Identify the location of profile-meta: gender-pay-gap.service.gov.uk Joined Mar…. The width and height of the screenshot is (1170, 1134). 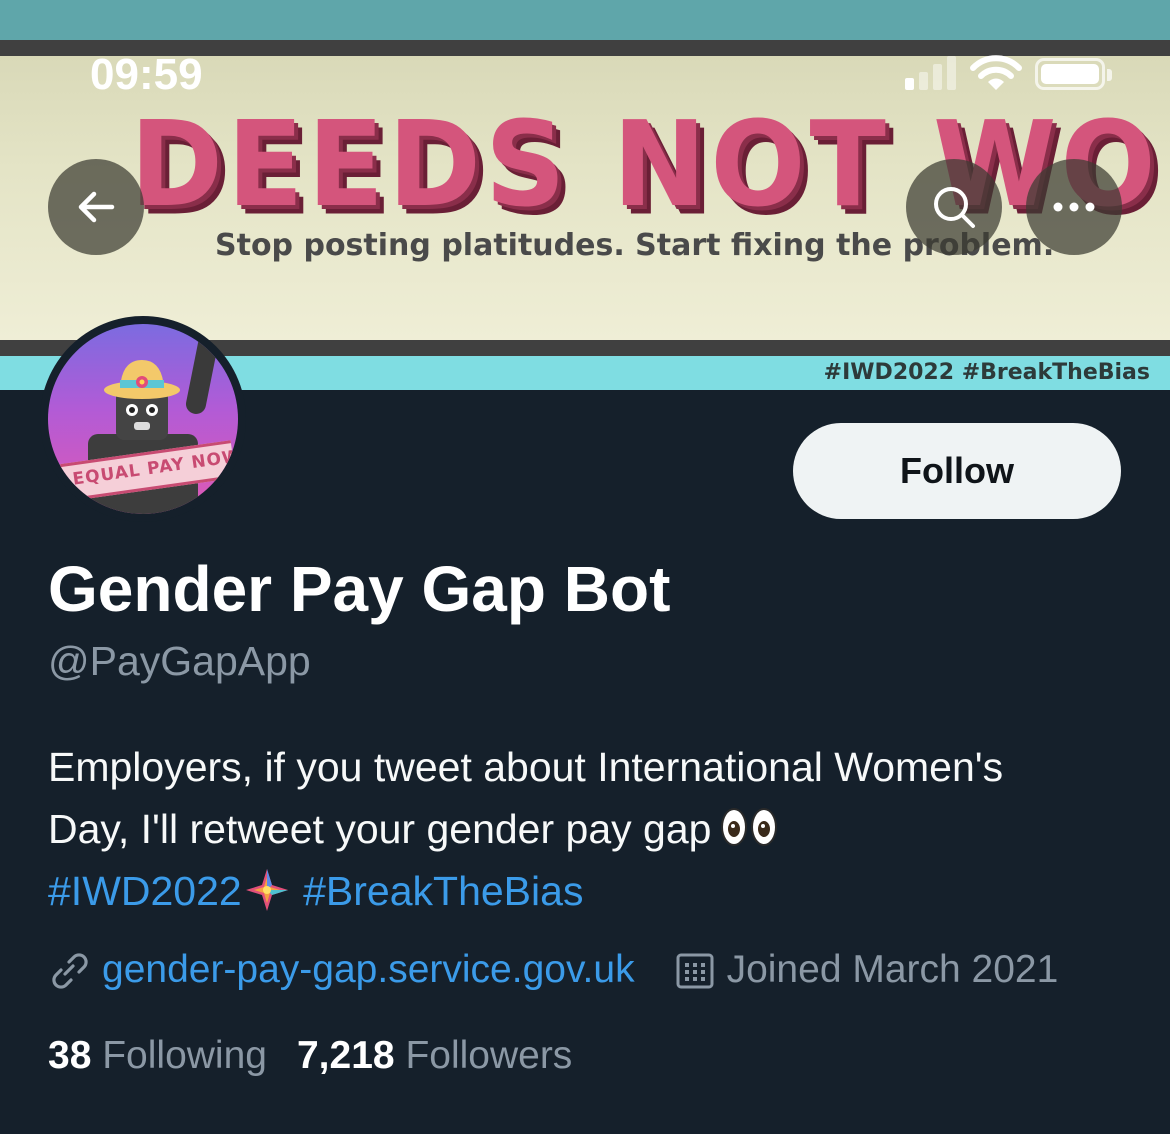
(553, 970).